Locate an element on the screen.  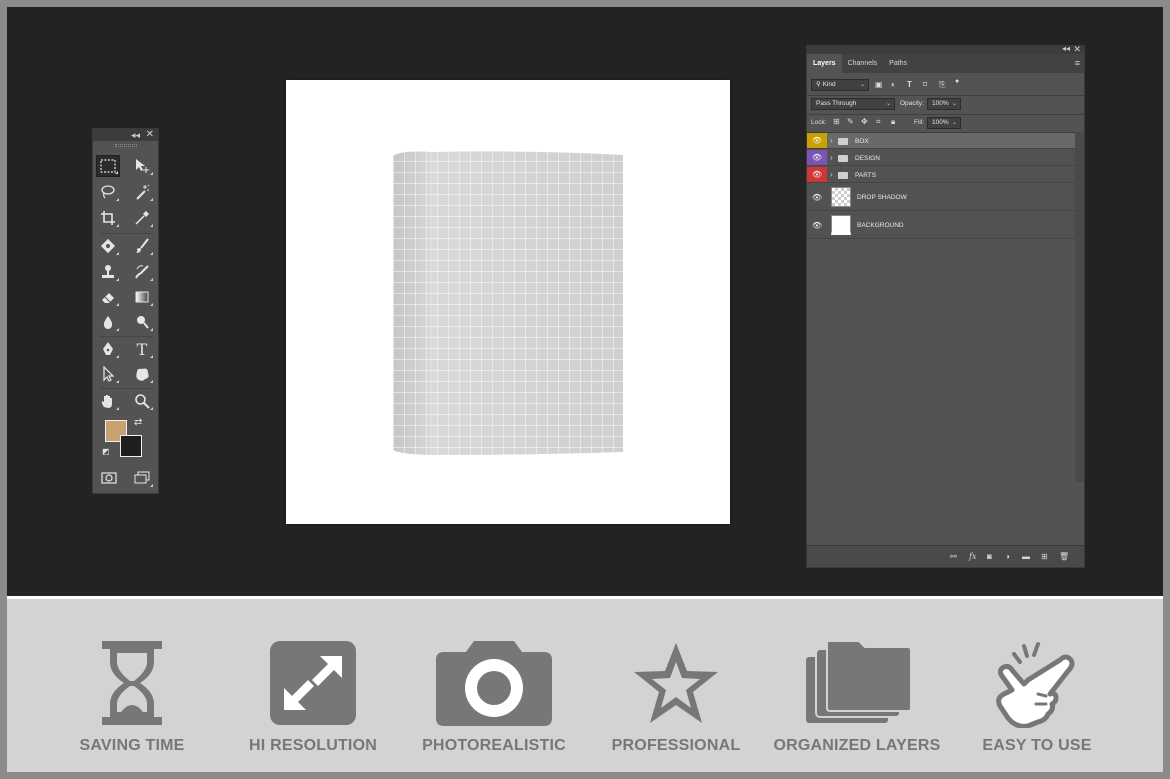
default-colors-icon: ◩ is located at coordinates (106, 451).